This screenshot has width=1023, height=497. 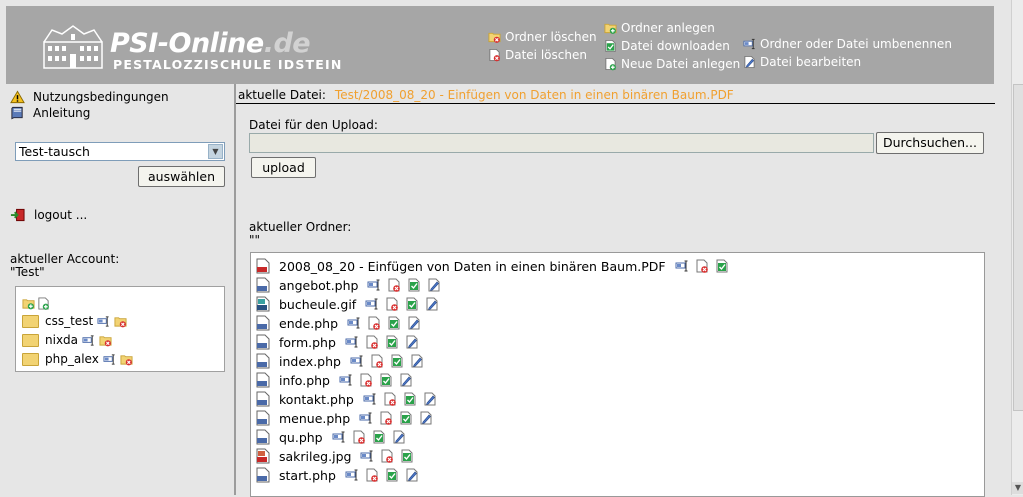 What do you see at coordinates (89, 97) in the screenshot?
I see `terms-link: Nutzungsbedingungen` at bounding box center [89, 97].